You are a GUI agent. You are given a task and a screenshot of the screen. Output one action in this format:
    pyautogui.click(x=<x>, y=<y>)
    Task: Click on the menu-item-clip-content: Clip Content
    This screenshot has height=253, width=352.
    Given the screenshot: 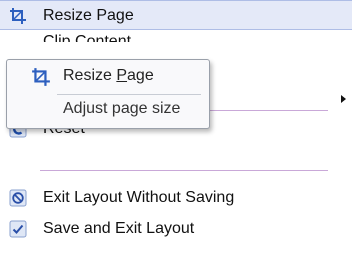 What is the action you would take?
    pyautogui.click(x=87, y=37)
    